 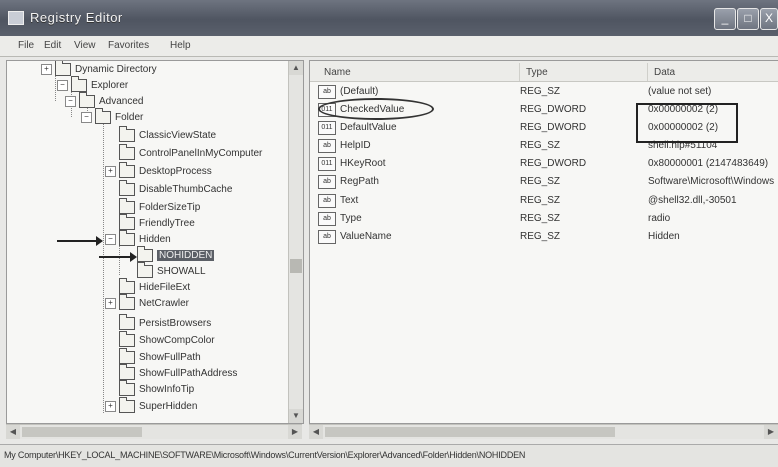 I want to click on tree-item-controlpanelinmycomputer: ControlPanelInMyComputer, so click(x=191, y=153).